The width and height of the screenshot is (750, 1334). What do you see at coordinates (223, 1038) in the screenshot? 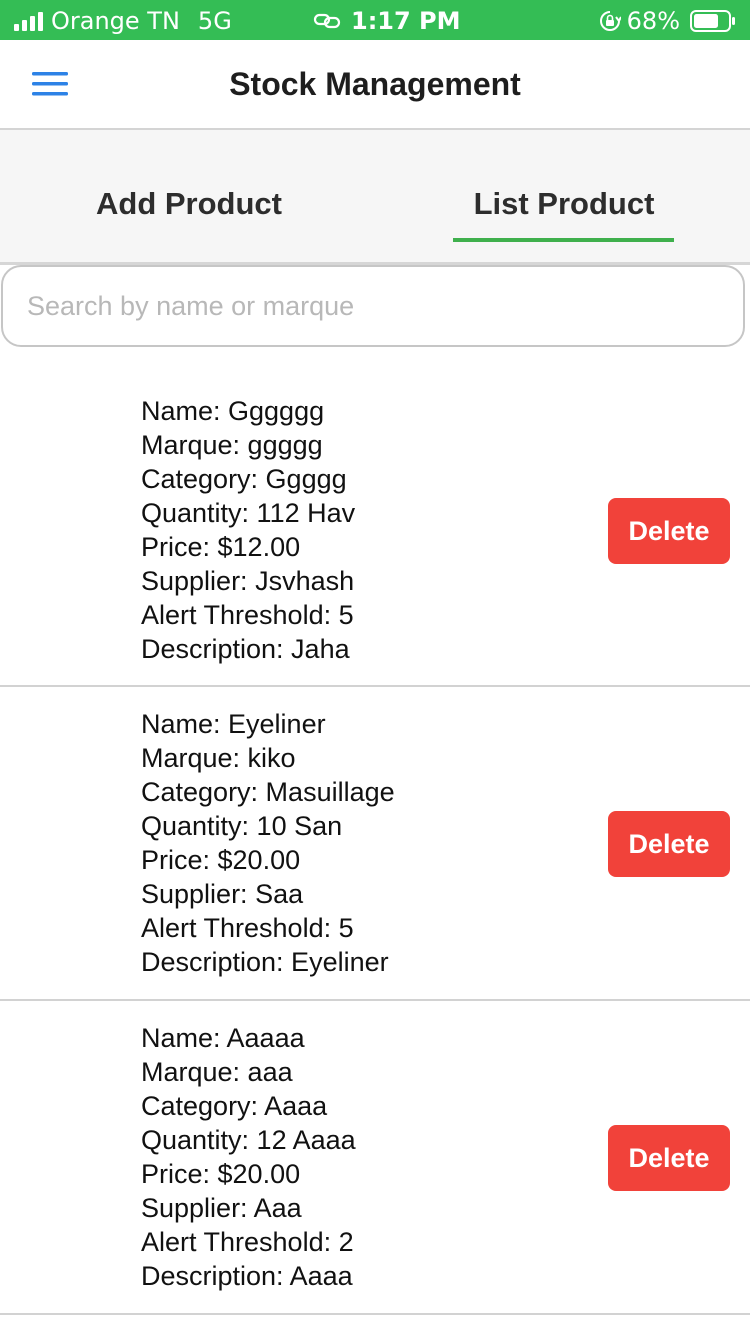
I see `product-name: Name: Aaaaa` at bounding box center [223, 1038].